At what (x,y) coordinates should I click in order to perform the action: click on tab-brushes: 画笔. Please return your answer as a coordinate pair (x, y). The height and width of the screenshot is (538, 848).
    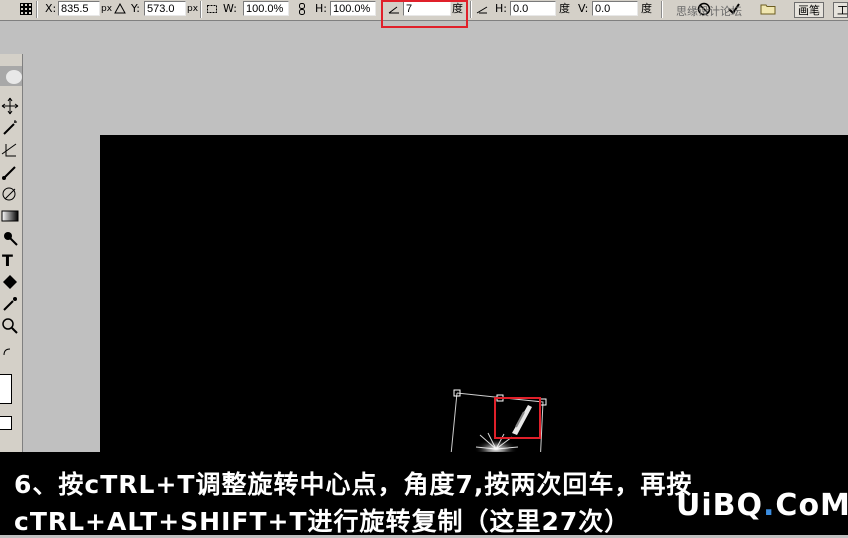
    Looking at the image, I should click on (809, 10).